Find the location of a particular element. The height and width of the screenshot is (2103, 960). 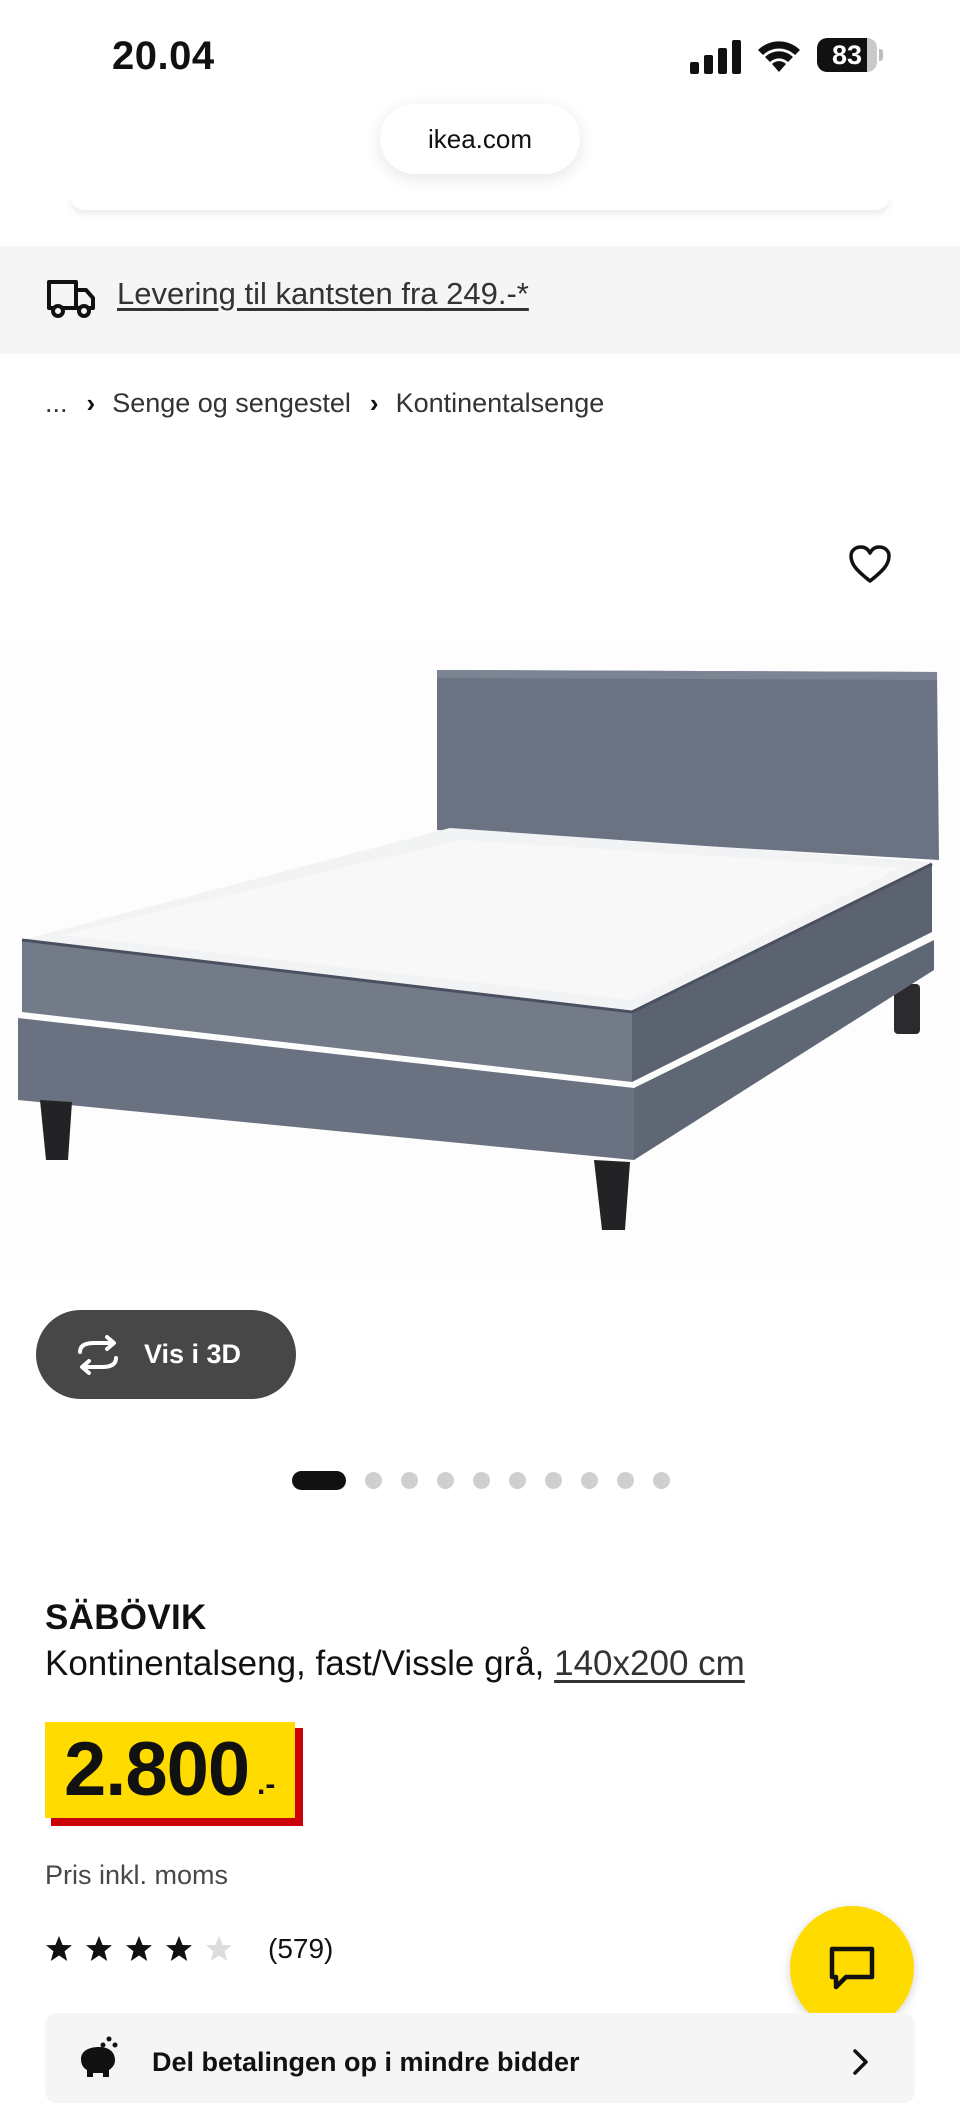

heart-icon is located at coordinates (870, 564).